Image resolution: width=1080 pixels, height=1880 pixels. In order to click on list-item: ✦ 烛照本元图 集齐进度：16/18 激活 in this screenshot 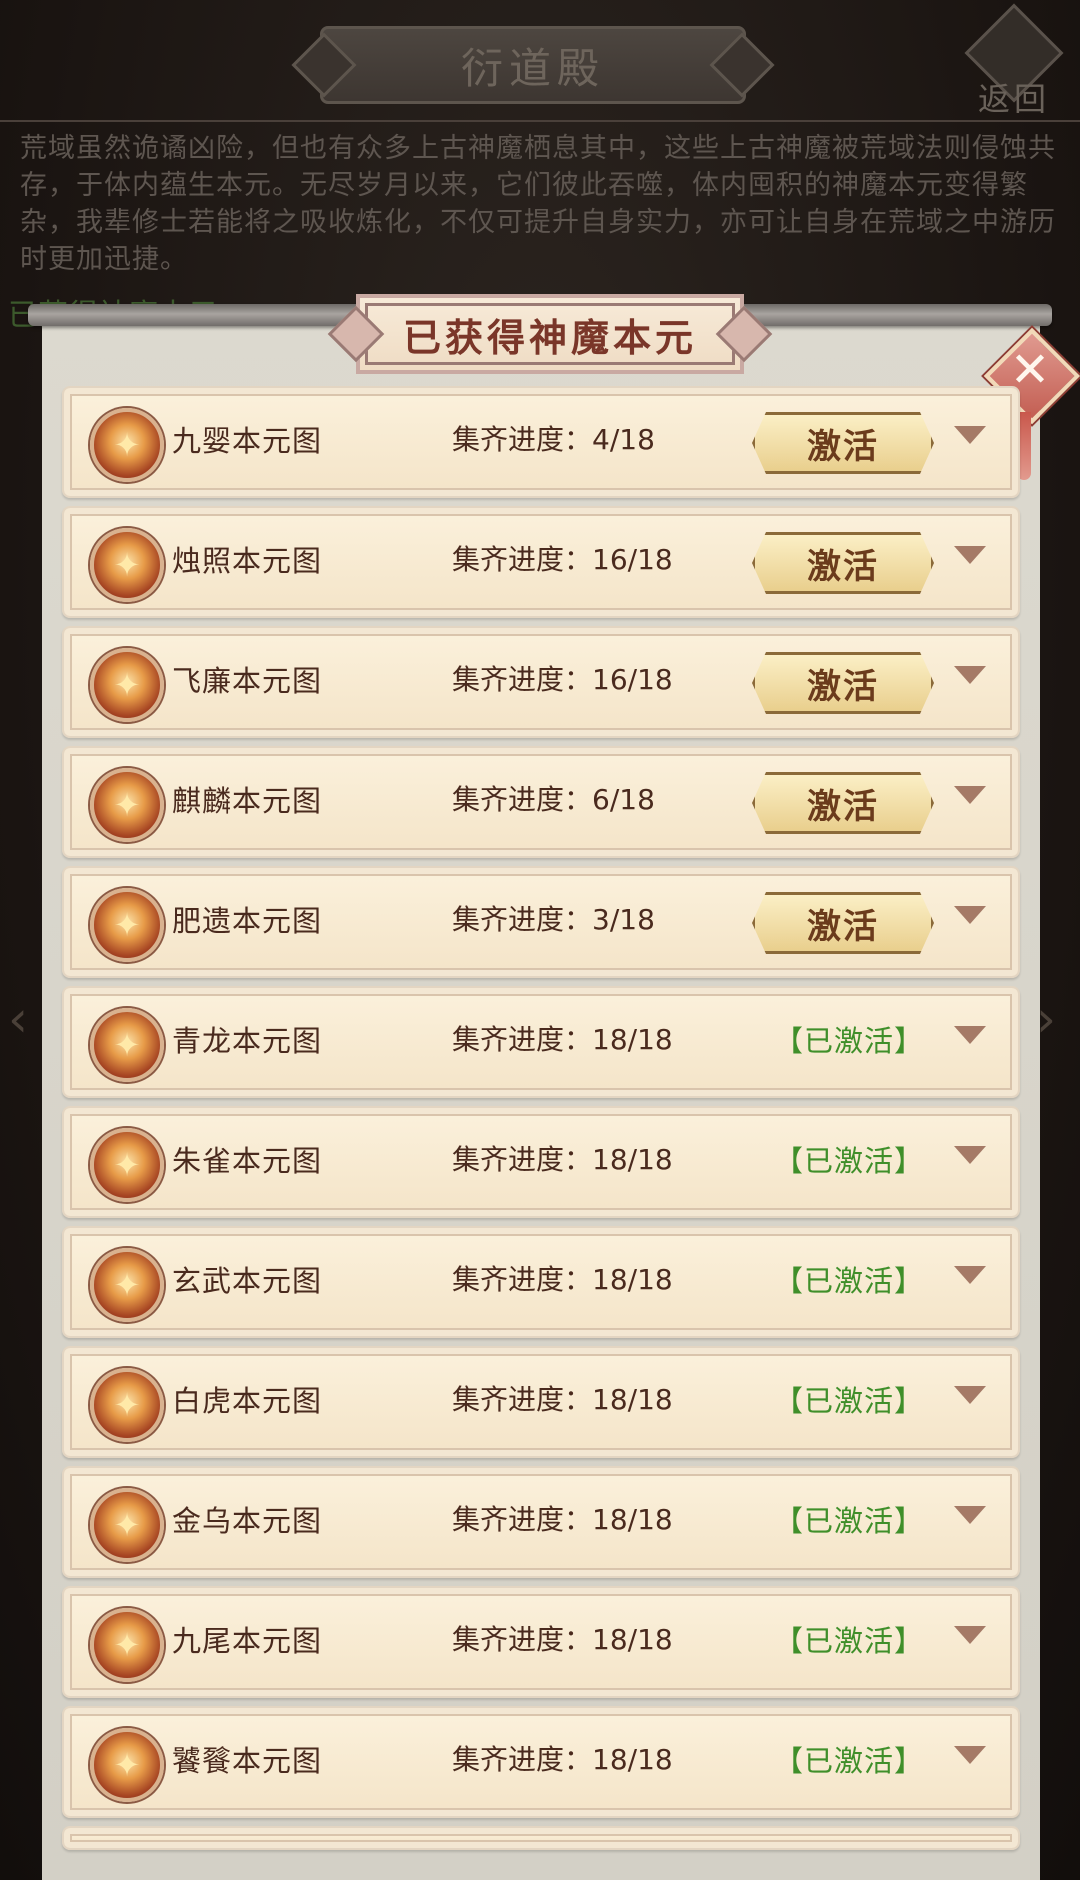, I will do `click(541, 562)`.